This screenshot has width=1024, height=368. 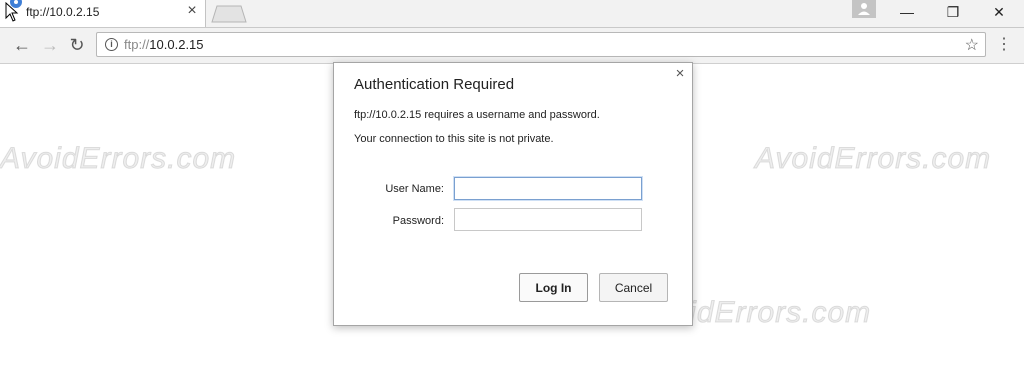 I want to click on restore-button: ❐, so click(x=953, y=12).